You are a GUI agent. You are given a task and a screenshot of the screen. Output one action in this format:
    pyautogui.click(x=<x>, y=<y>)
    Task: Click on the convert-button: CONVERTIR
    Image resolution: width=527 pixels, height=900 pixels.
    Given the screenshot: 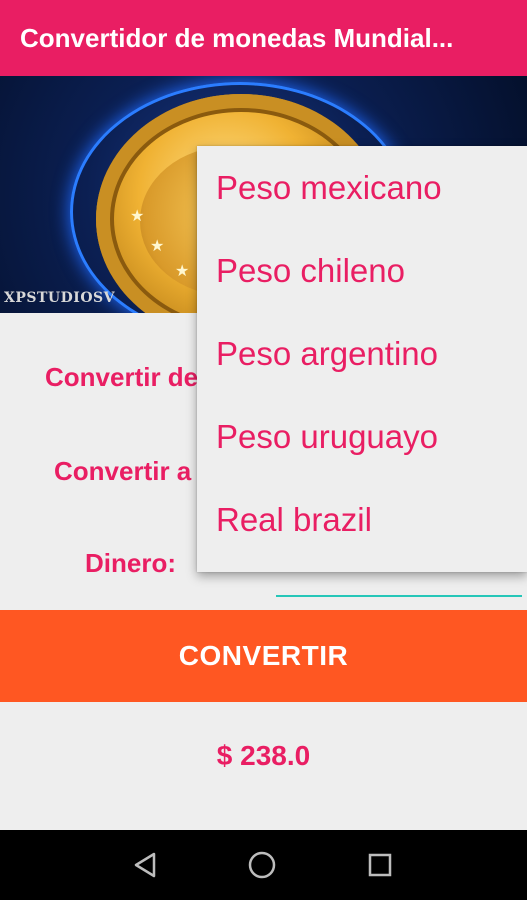 What is the action you would take?
    pyautogui.click(x=263, y=656)
    